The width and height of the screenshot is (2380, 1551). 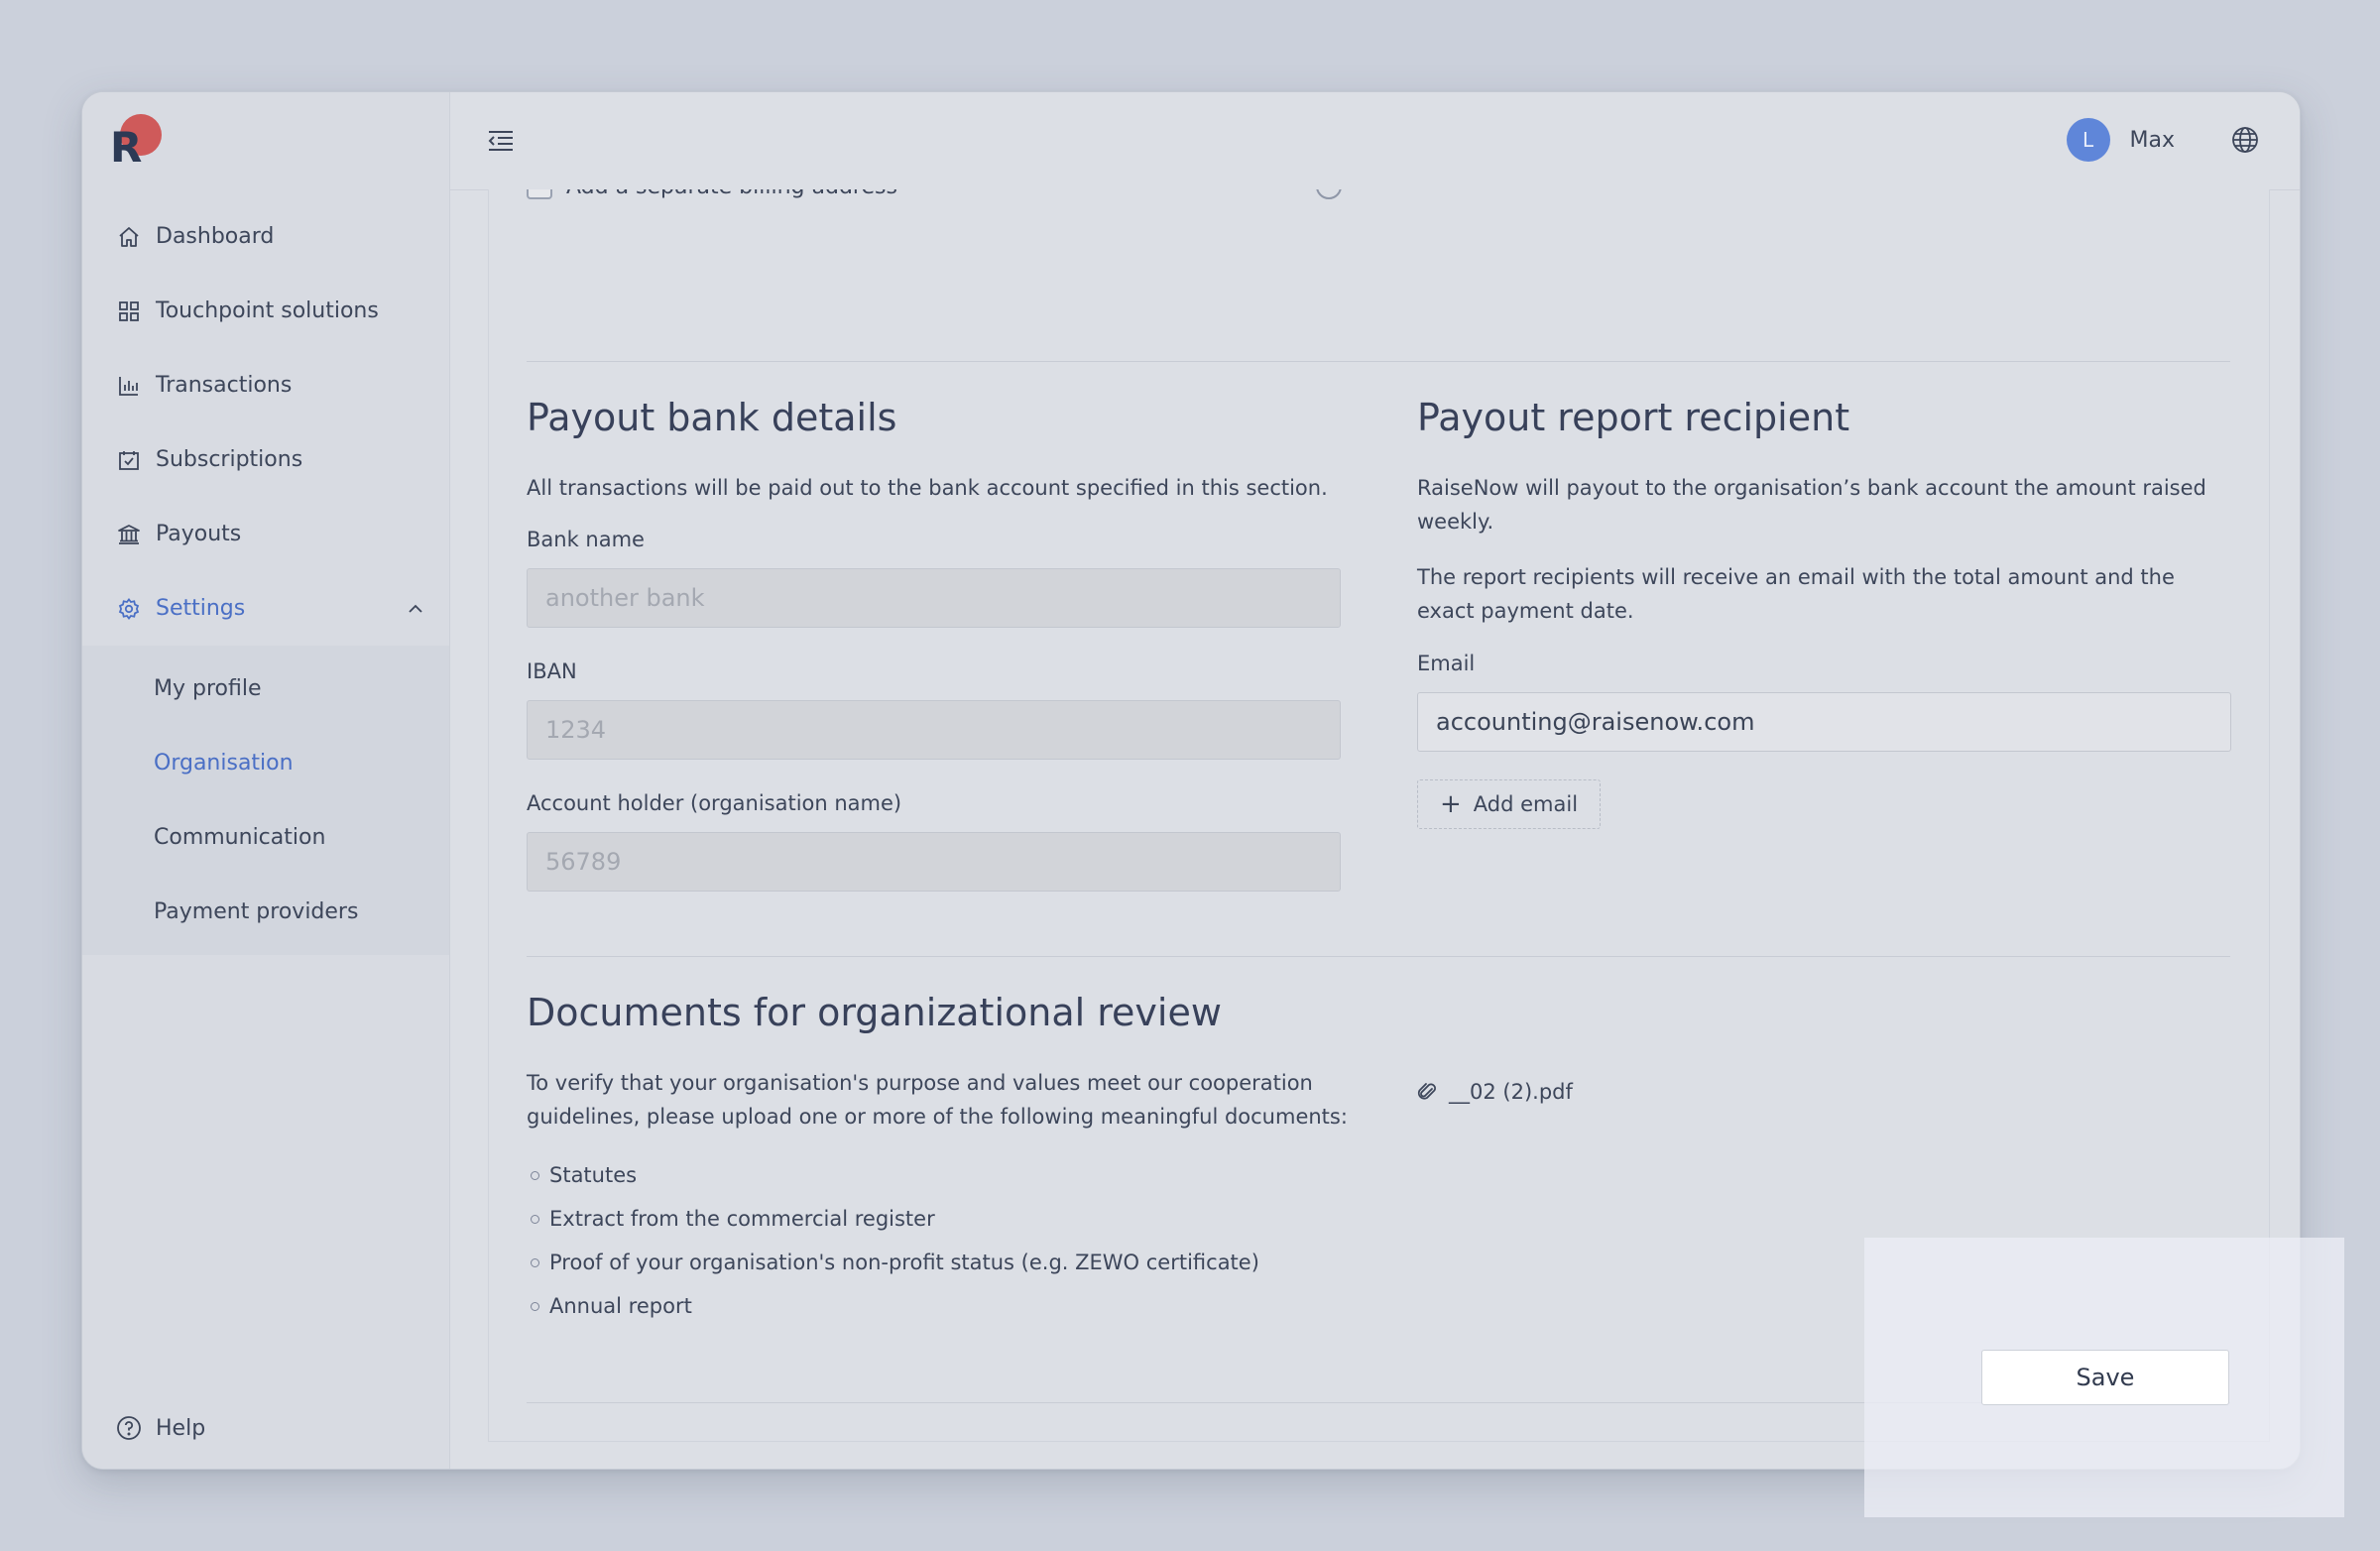 I want to click on sidebar-item-payouts: Payouts, so click(x=265, y=534).